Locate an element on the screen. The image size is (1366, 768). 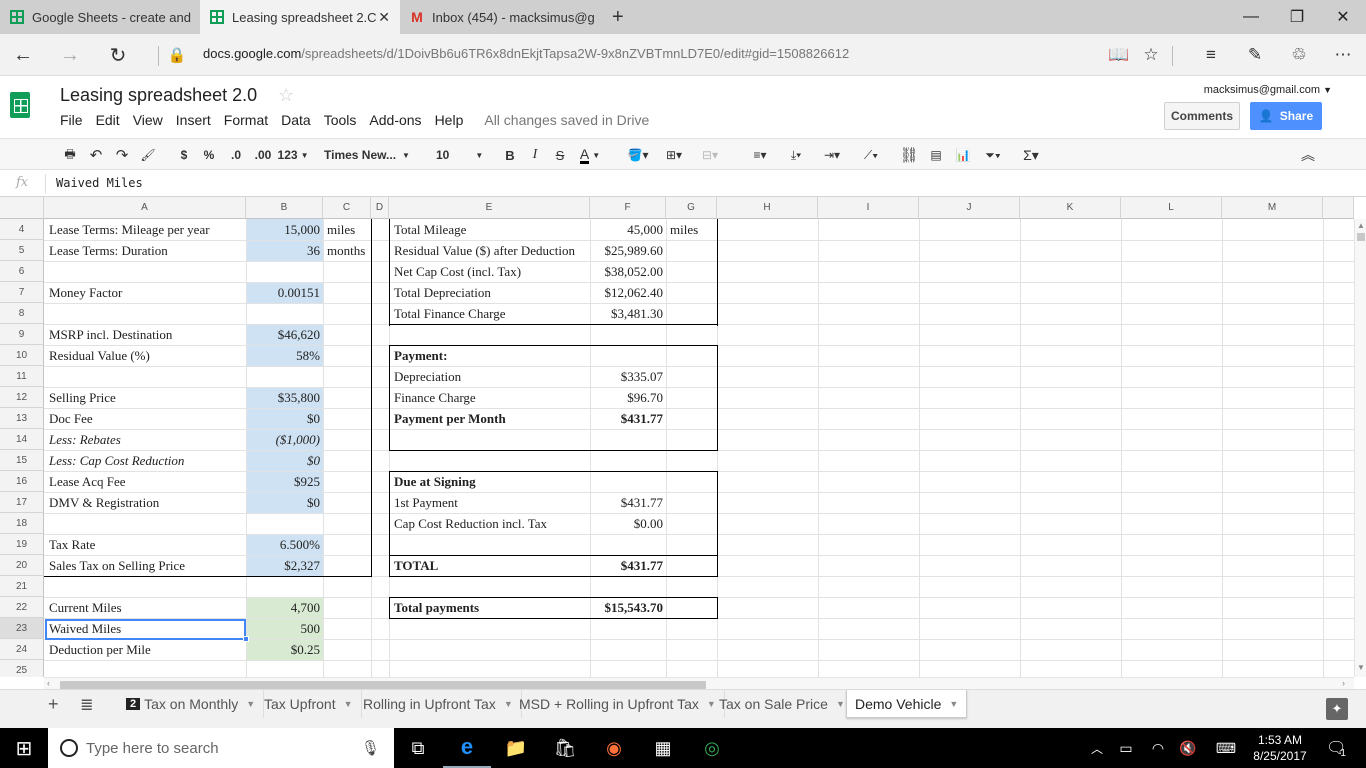
vertical-align-icon: ⤓▾ is located at coordinates (796, 155).